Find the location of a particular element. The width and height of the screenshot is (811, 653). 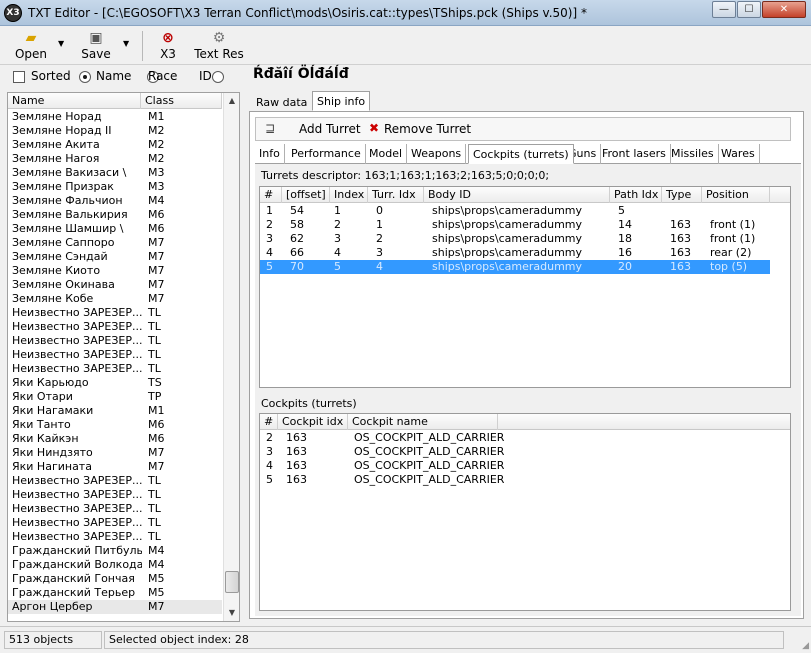

column-header-turr-idx: Turr. Idx is located at coordinates (396, 195).